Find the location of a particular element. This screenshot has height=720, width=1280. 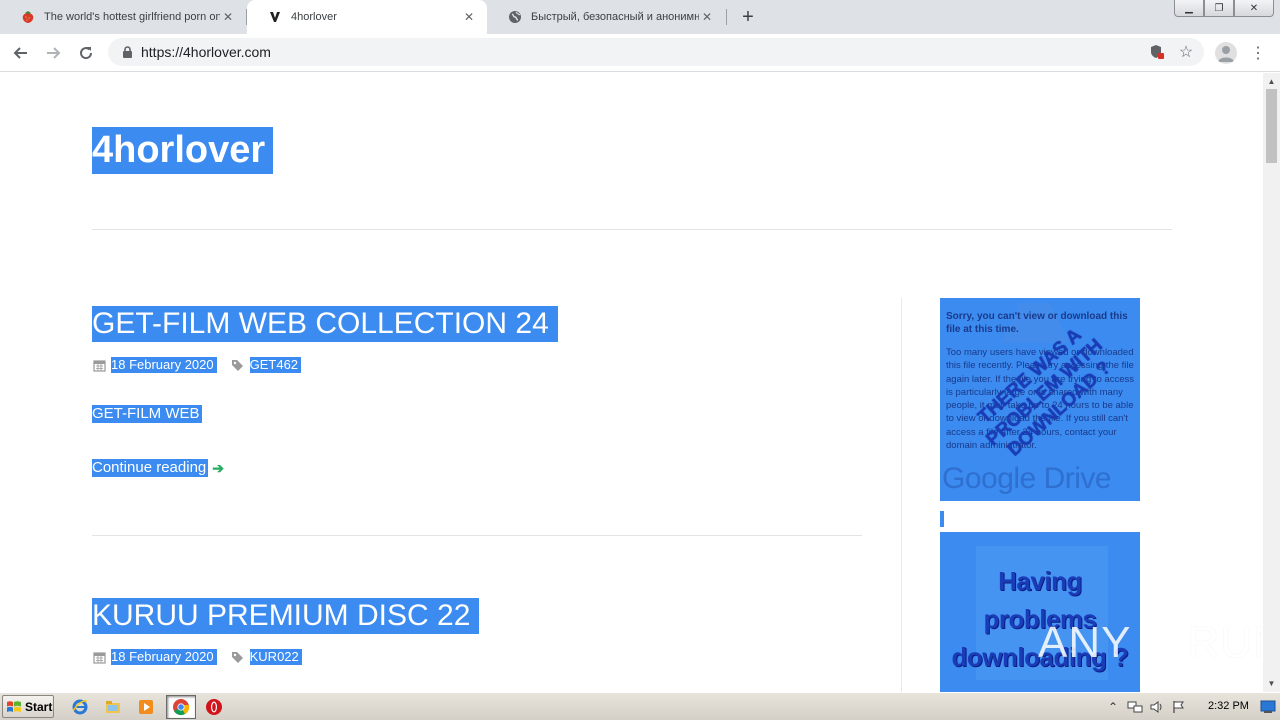

forward-arrow-icon is located at coordinates (53, 53).